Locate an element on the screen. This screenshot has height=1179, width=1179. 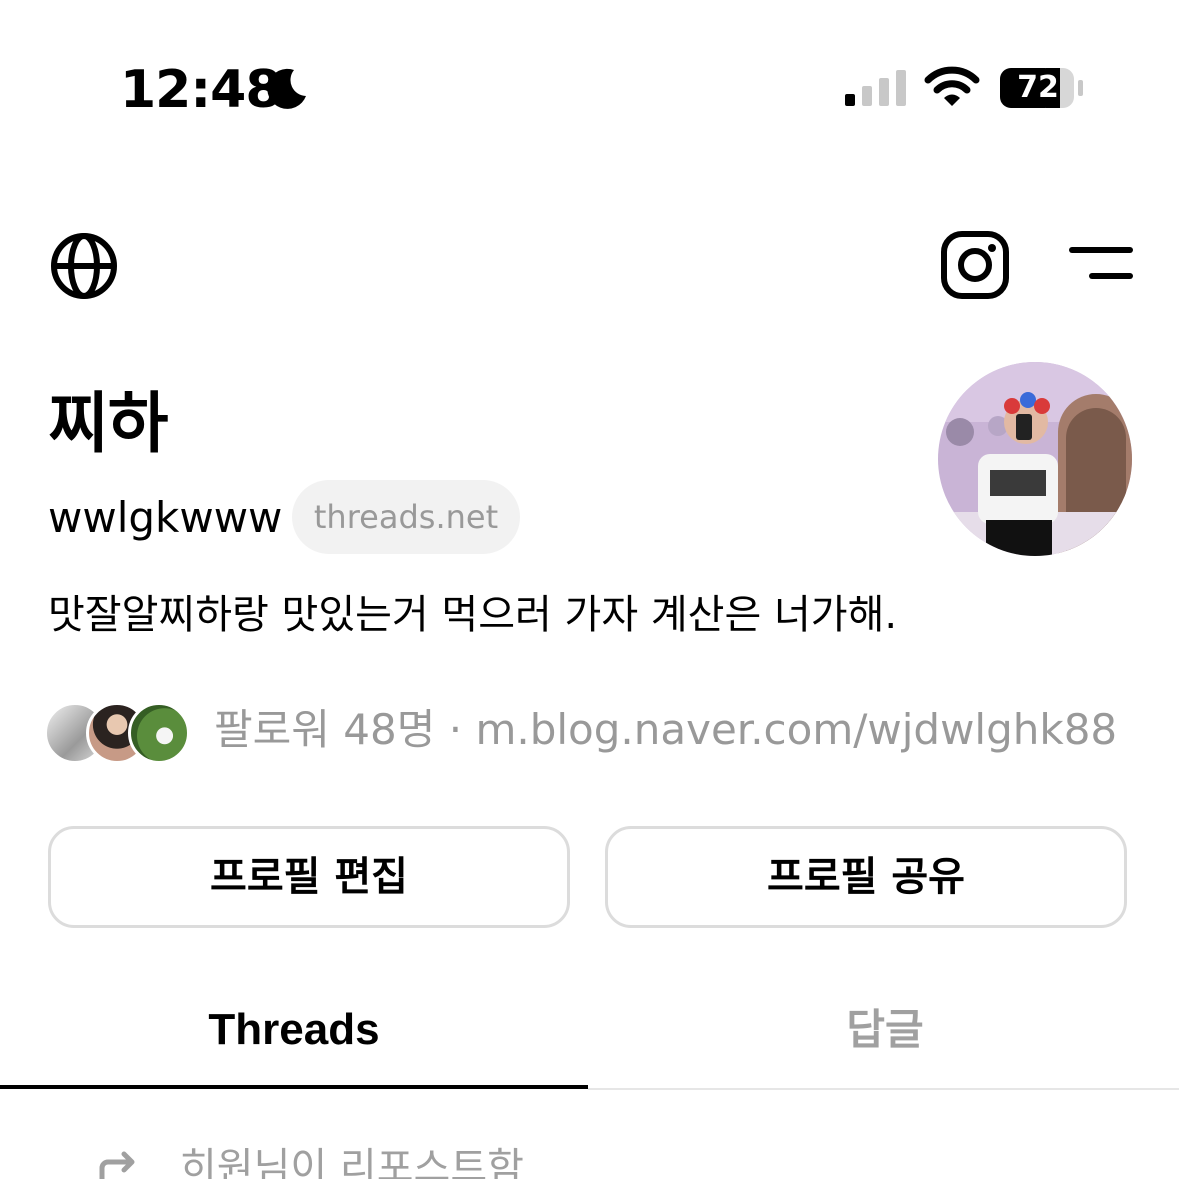
followers-count-link: 팔로워 48명 is located at coordinates (324, 729).